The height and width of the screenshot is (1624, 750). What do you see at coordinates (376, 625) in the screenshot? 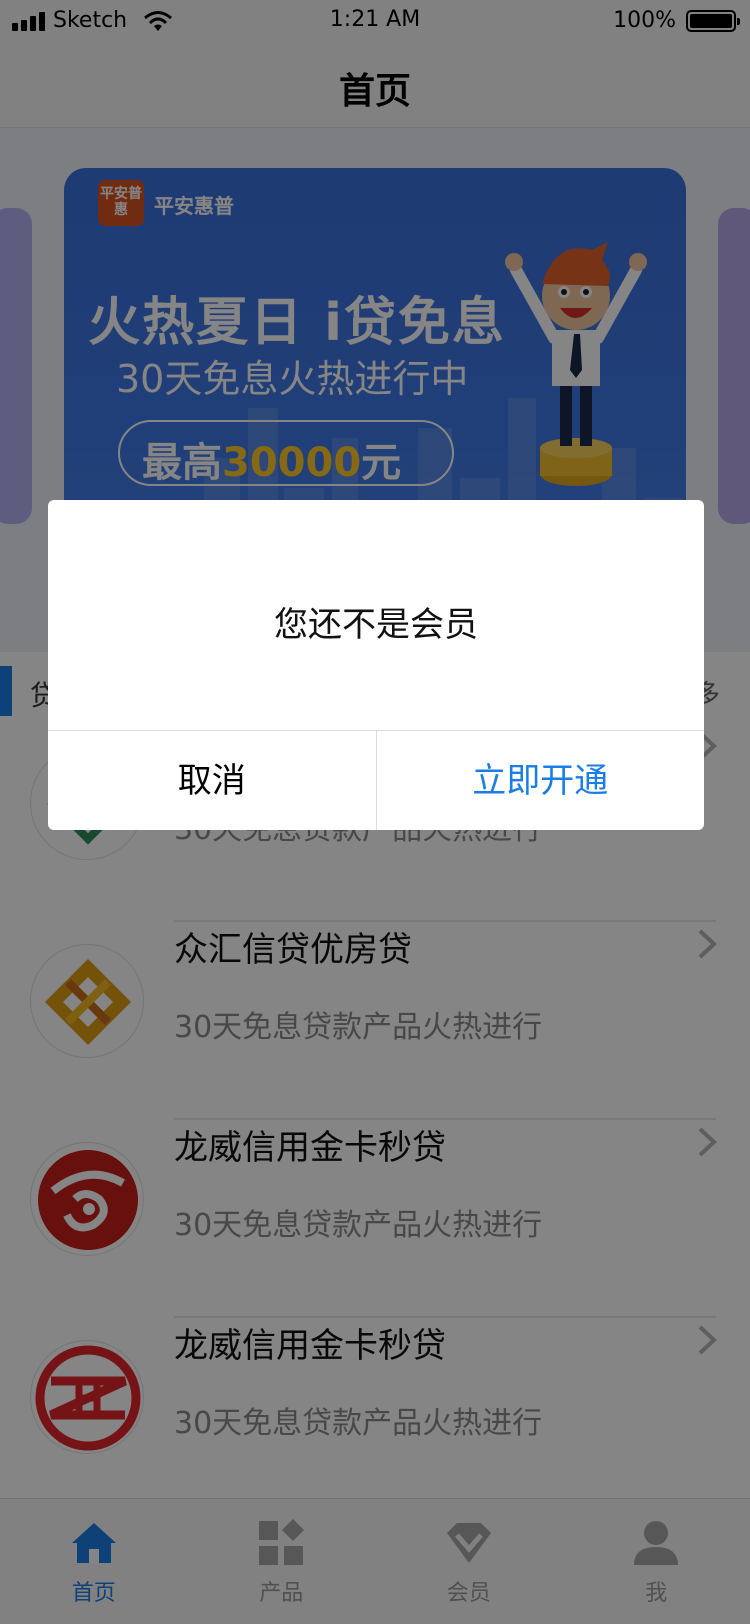
I see `dialog-message: 您还不是会员` at bounding box center [376, 625].